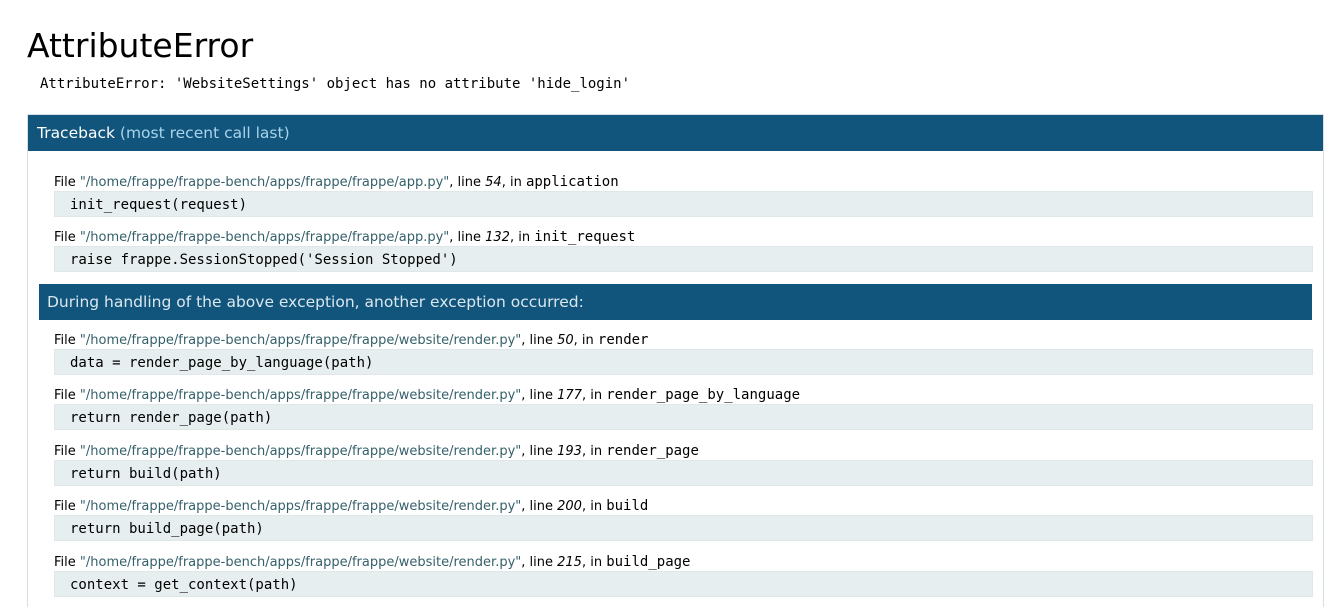 Image resolution: width=1332 pixels, height=607 pixels. I want to click on frame-function: render_page_by_language, so click(703, 395).